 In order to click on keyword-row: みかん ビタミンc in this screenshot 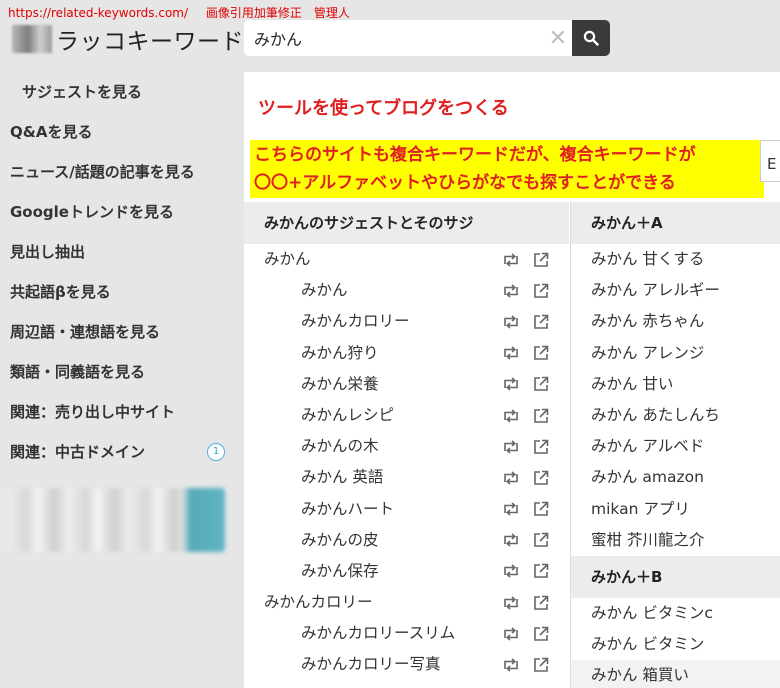, I will do `click(675, 613)`.